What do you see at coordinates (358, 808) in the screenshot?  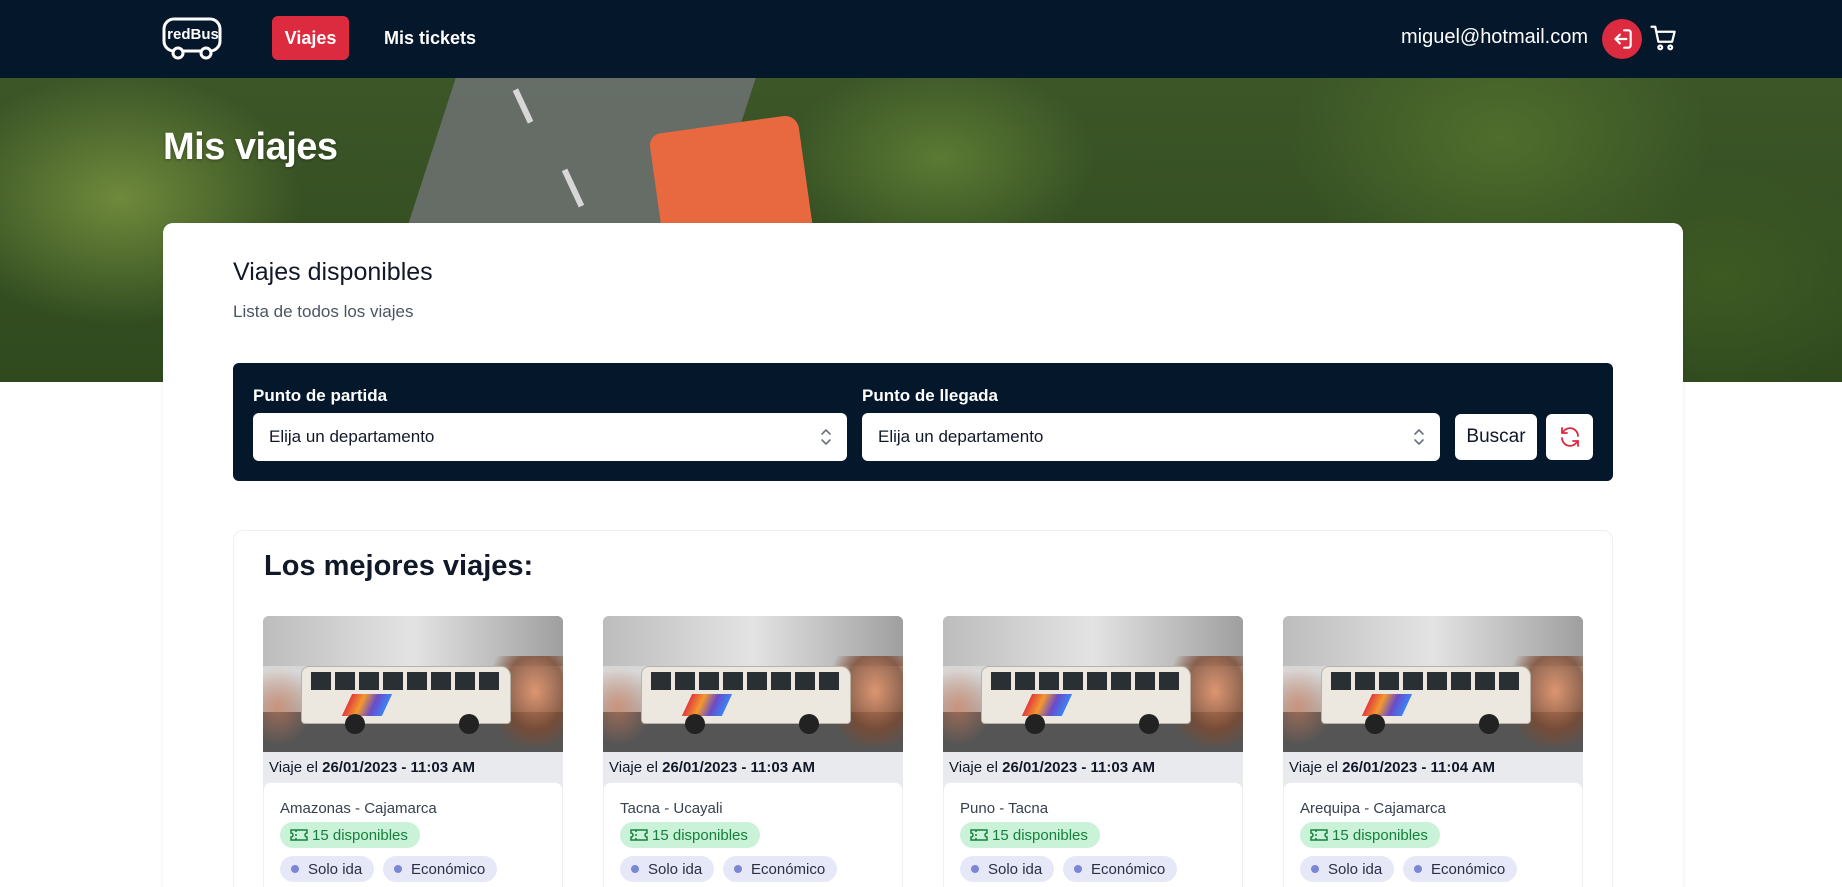 I see `trip-route: Amazonas - Cajamarca` at bounding box center [358, 808].